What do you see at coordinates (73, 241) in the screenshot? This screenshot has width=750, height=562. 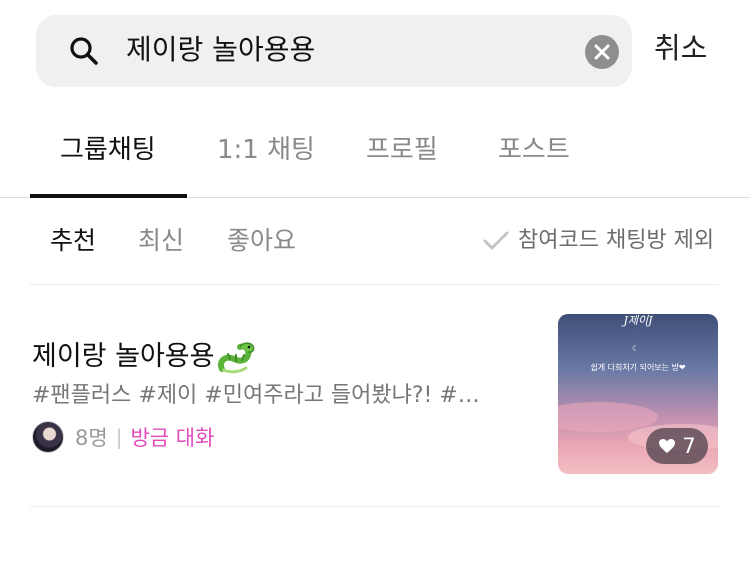 I see `sort-recommended: 추천` at bounding box center [73, 241].